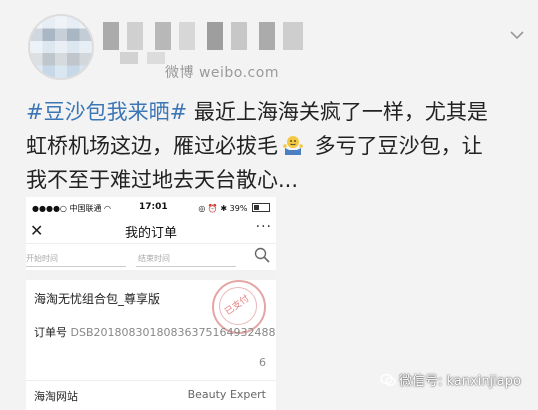 Image resolution: width=538 pixels, height=410 pixels. Describe the element at coordinates (388, 379) in the screenshot. I see `wechat-icon` at that location.